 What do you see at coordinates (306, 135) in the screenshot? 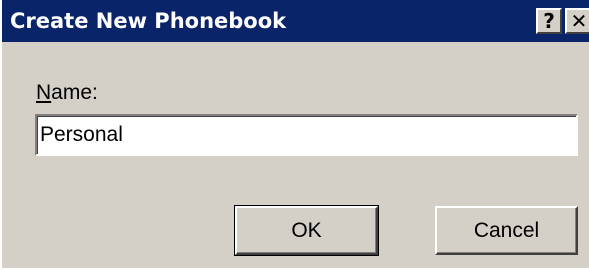
I see `name-input` at bounding box center [306, 135].